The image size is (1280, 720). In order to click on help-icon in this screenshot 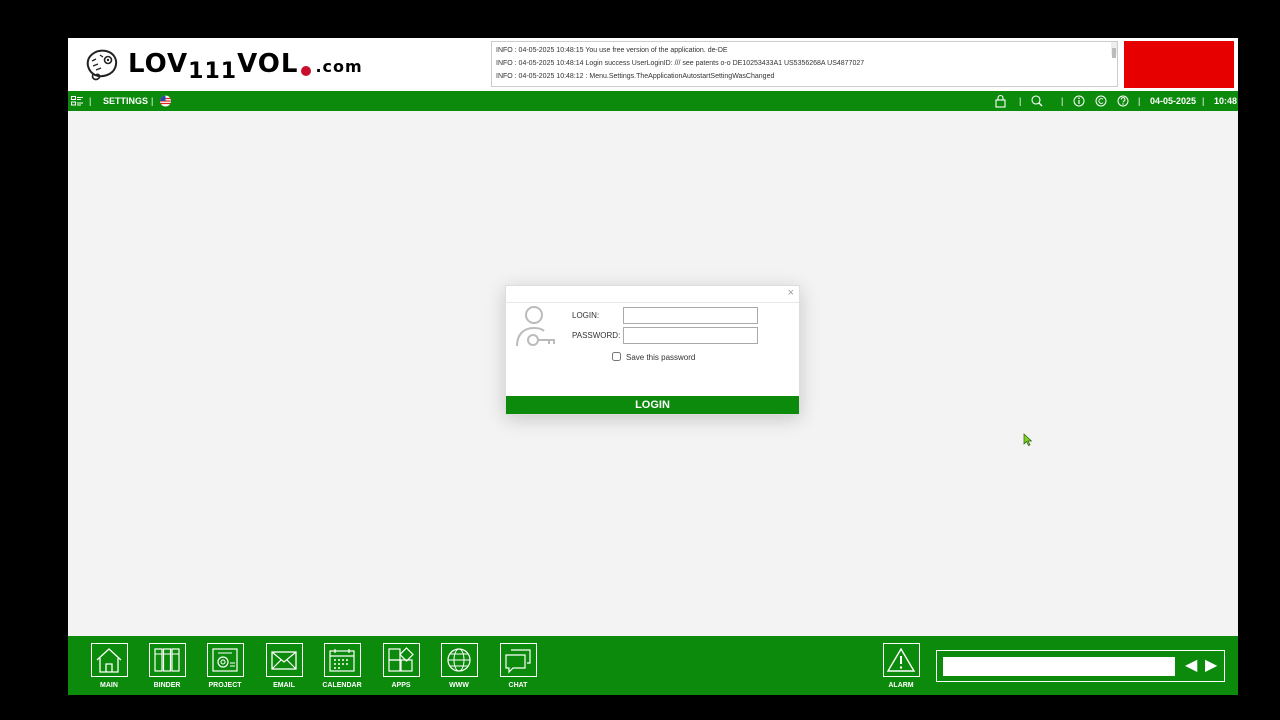, I will do `click(1123, 101)`.